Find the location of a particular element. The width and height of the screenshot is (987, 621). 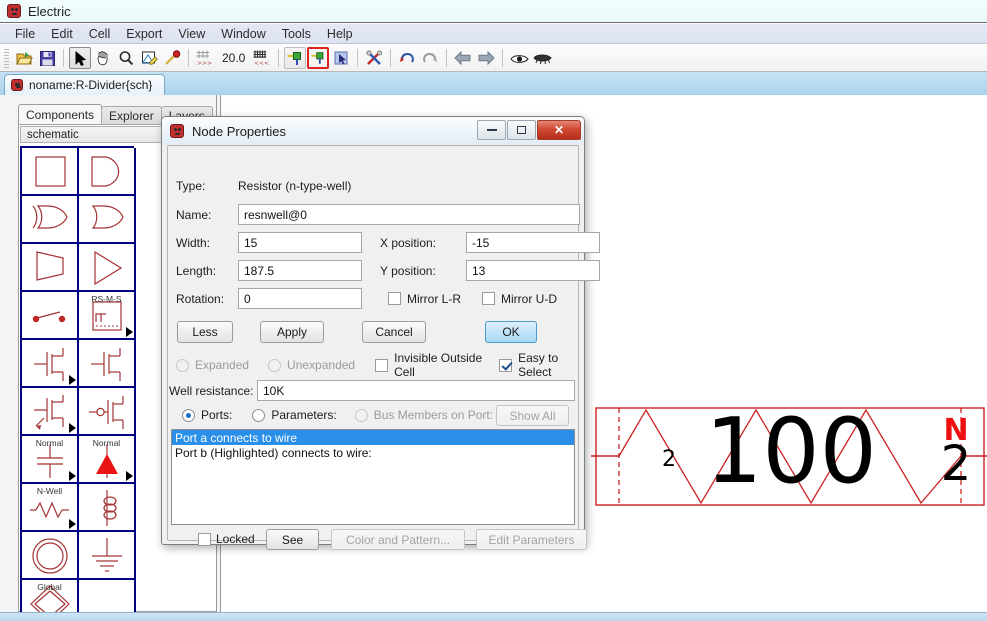

mirror-ud-box is located at coordinates (488, 298).